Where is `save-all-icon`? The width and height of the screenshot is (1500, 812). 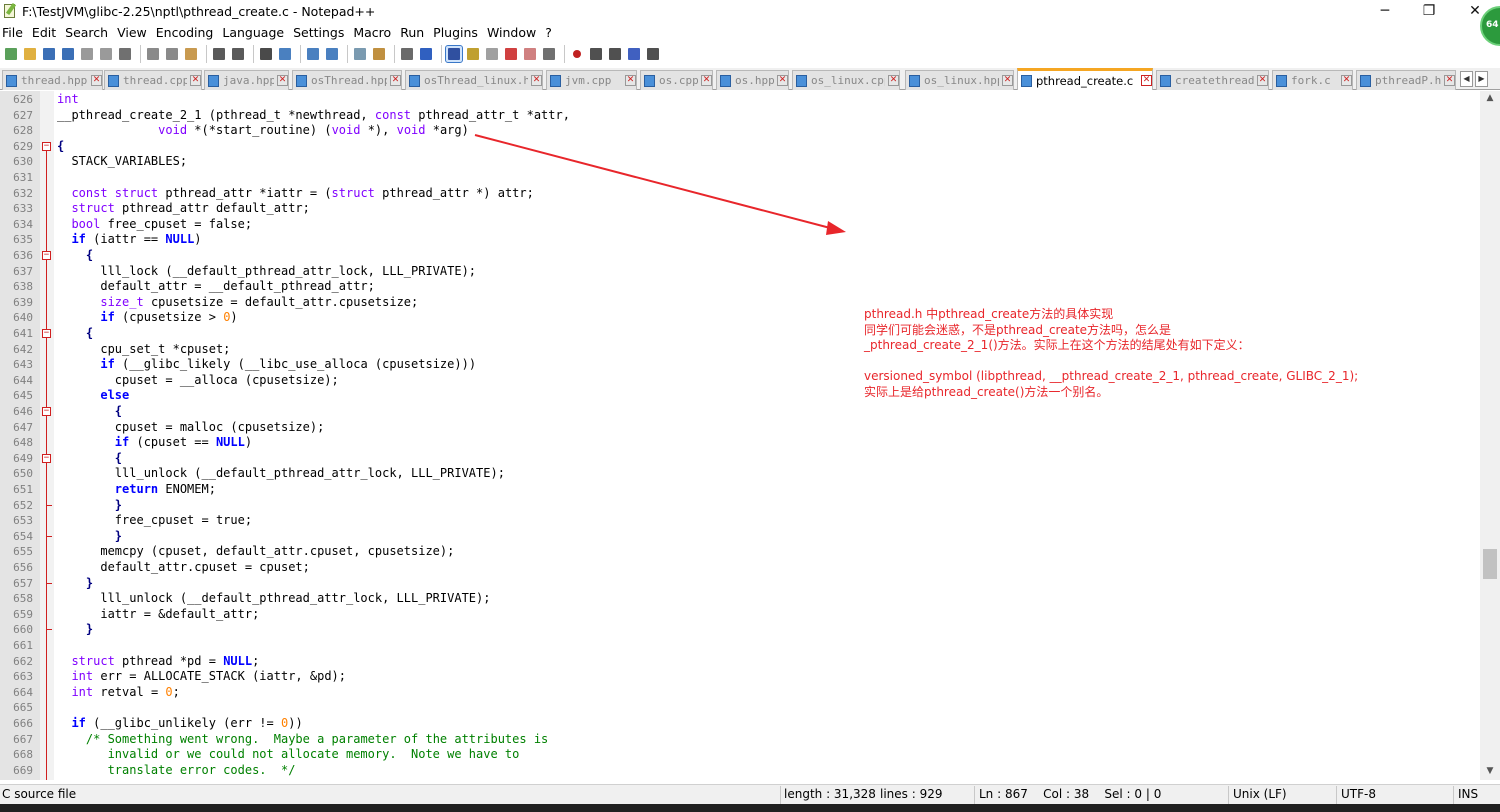 save-all-icon is located at coordinates (68, 54).